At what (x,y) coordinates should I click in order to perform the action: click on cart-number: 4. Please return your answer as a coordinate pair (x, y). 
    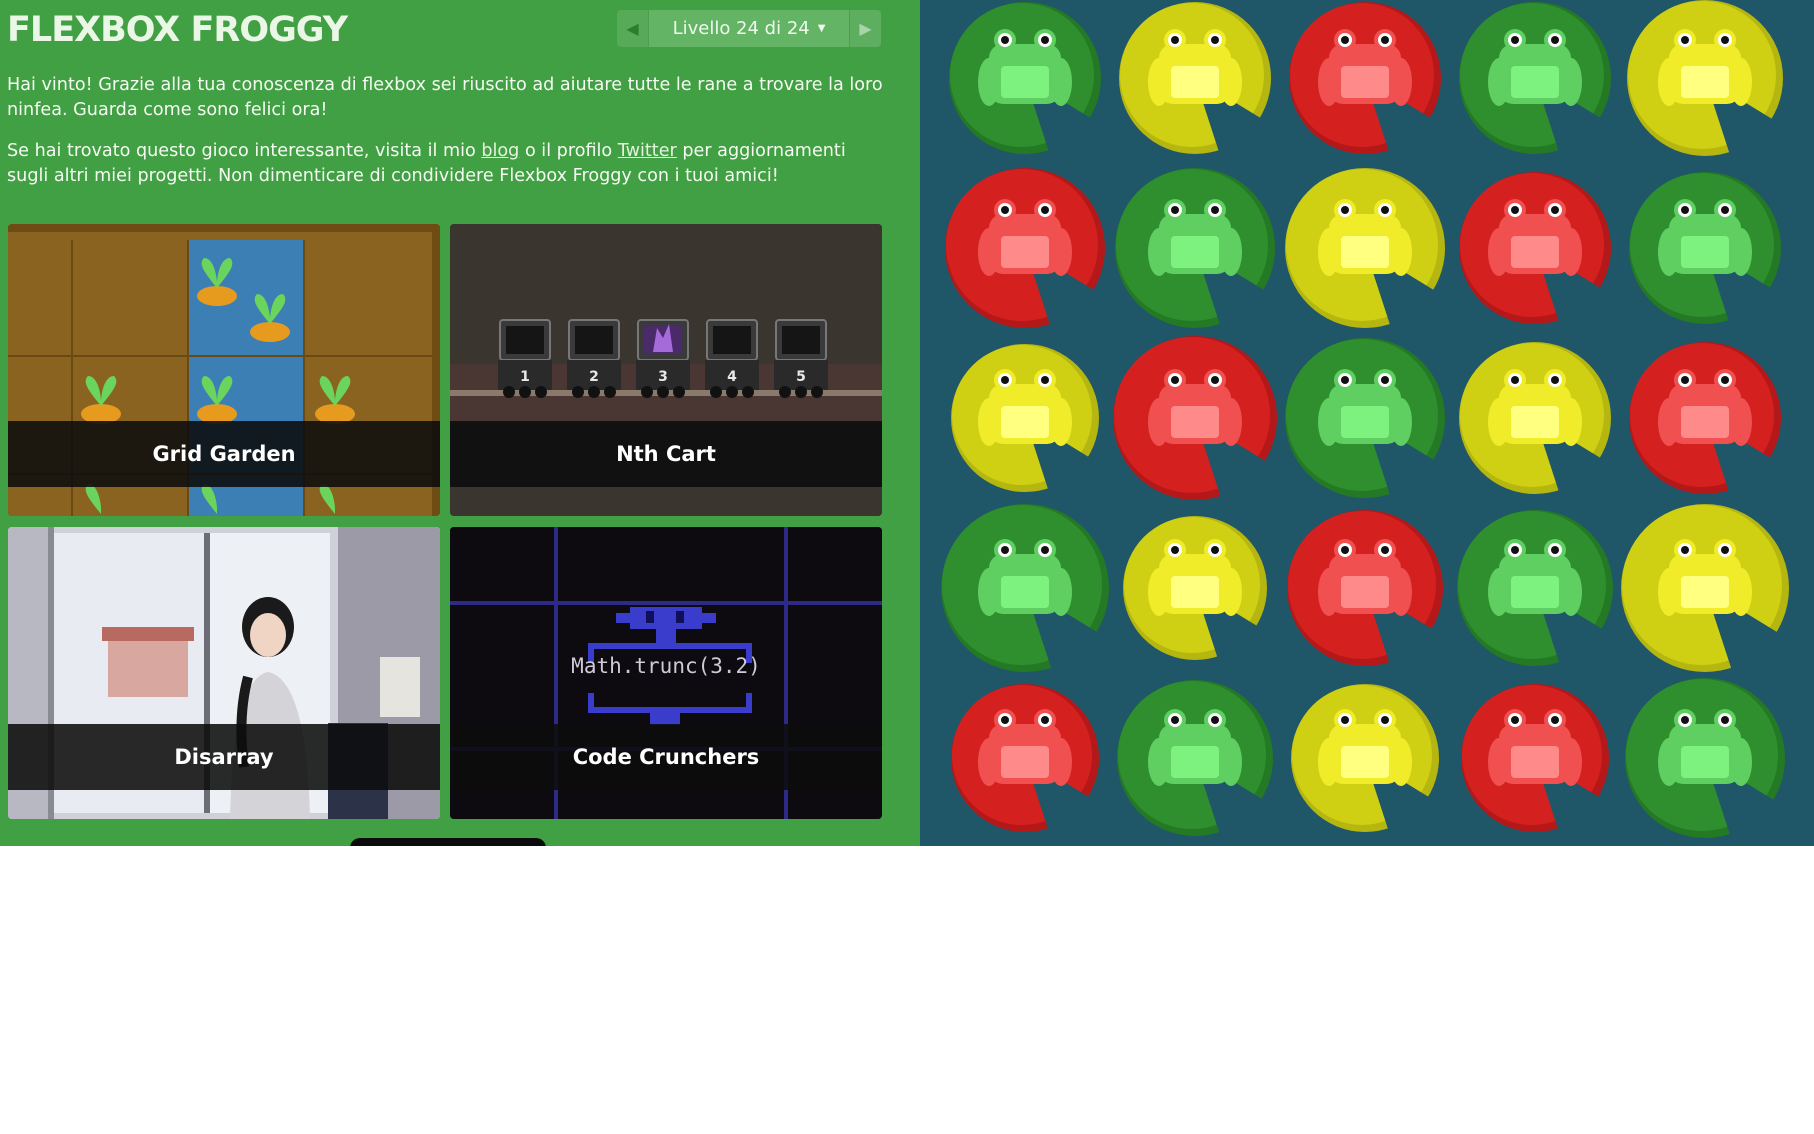
    Looking at the image, I should click on (732, 377).